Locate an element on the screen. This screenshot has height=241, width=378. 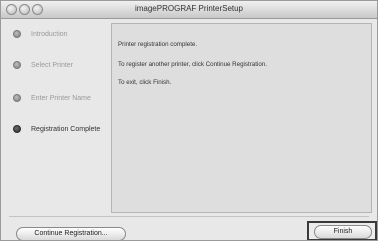
step-label: Enter Printer Name is located at coordinates (61, 98).